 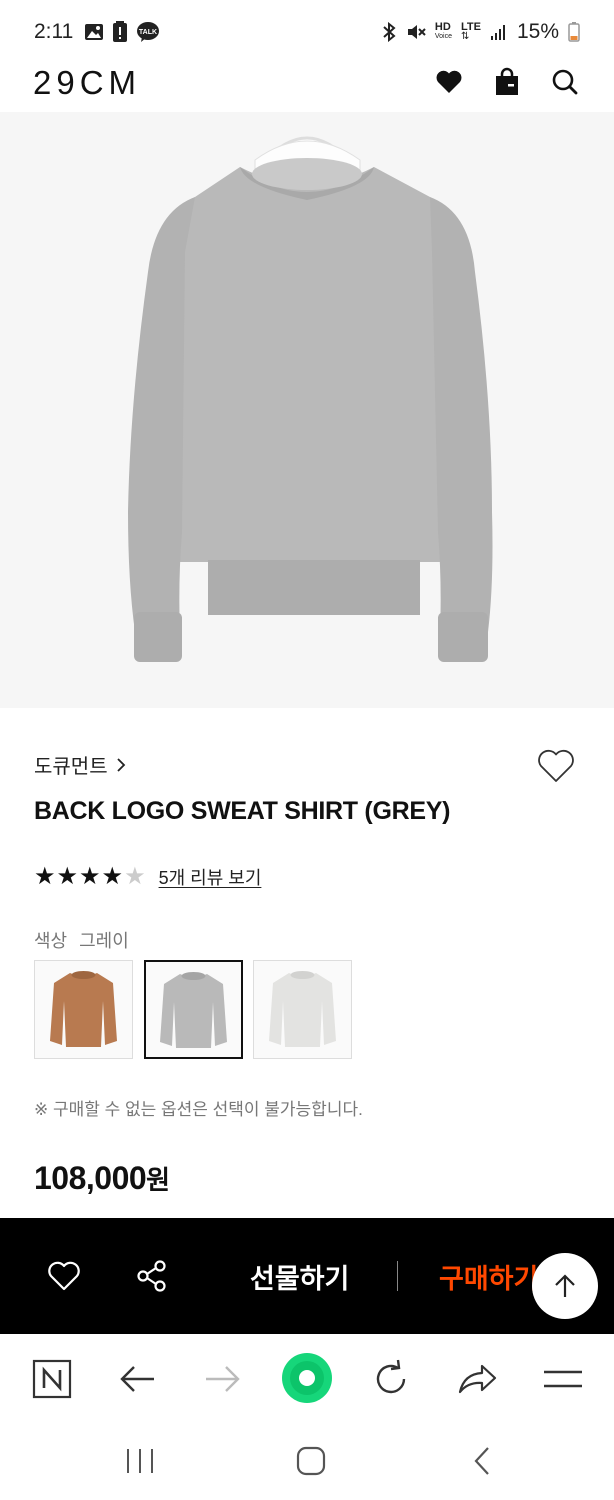 I want to click on purchase-bar: 선물하기 구매하기, so click(x=307, y=1276).